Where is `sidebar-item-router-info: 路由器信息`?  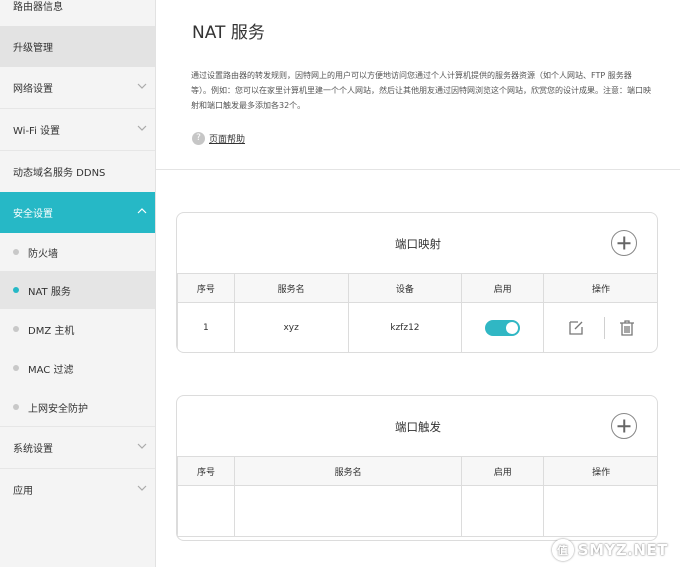 sidebar-item-router-info: 路由器信息 is located at coordinates (77, 13).